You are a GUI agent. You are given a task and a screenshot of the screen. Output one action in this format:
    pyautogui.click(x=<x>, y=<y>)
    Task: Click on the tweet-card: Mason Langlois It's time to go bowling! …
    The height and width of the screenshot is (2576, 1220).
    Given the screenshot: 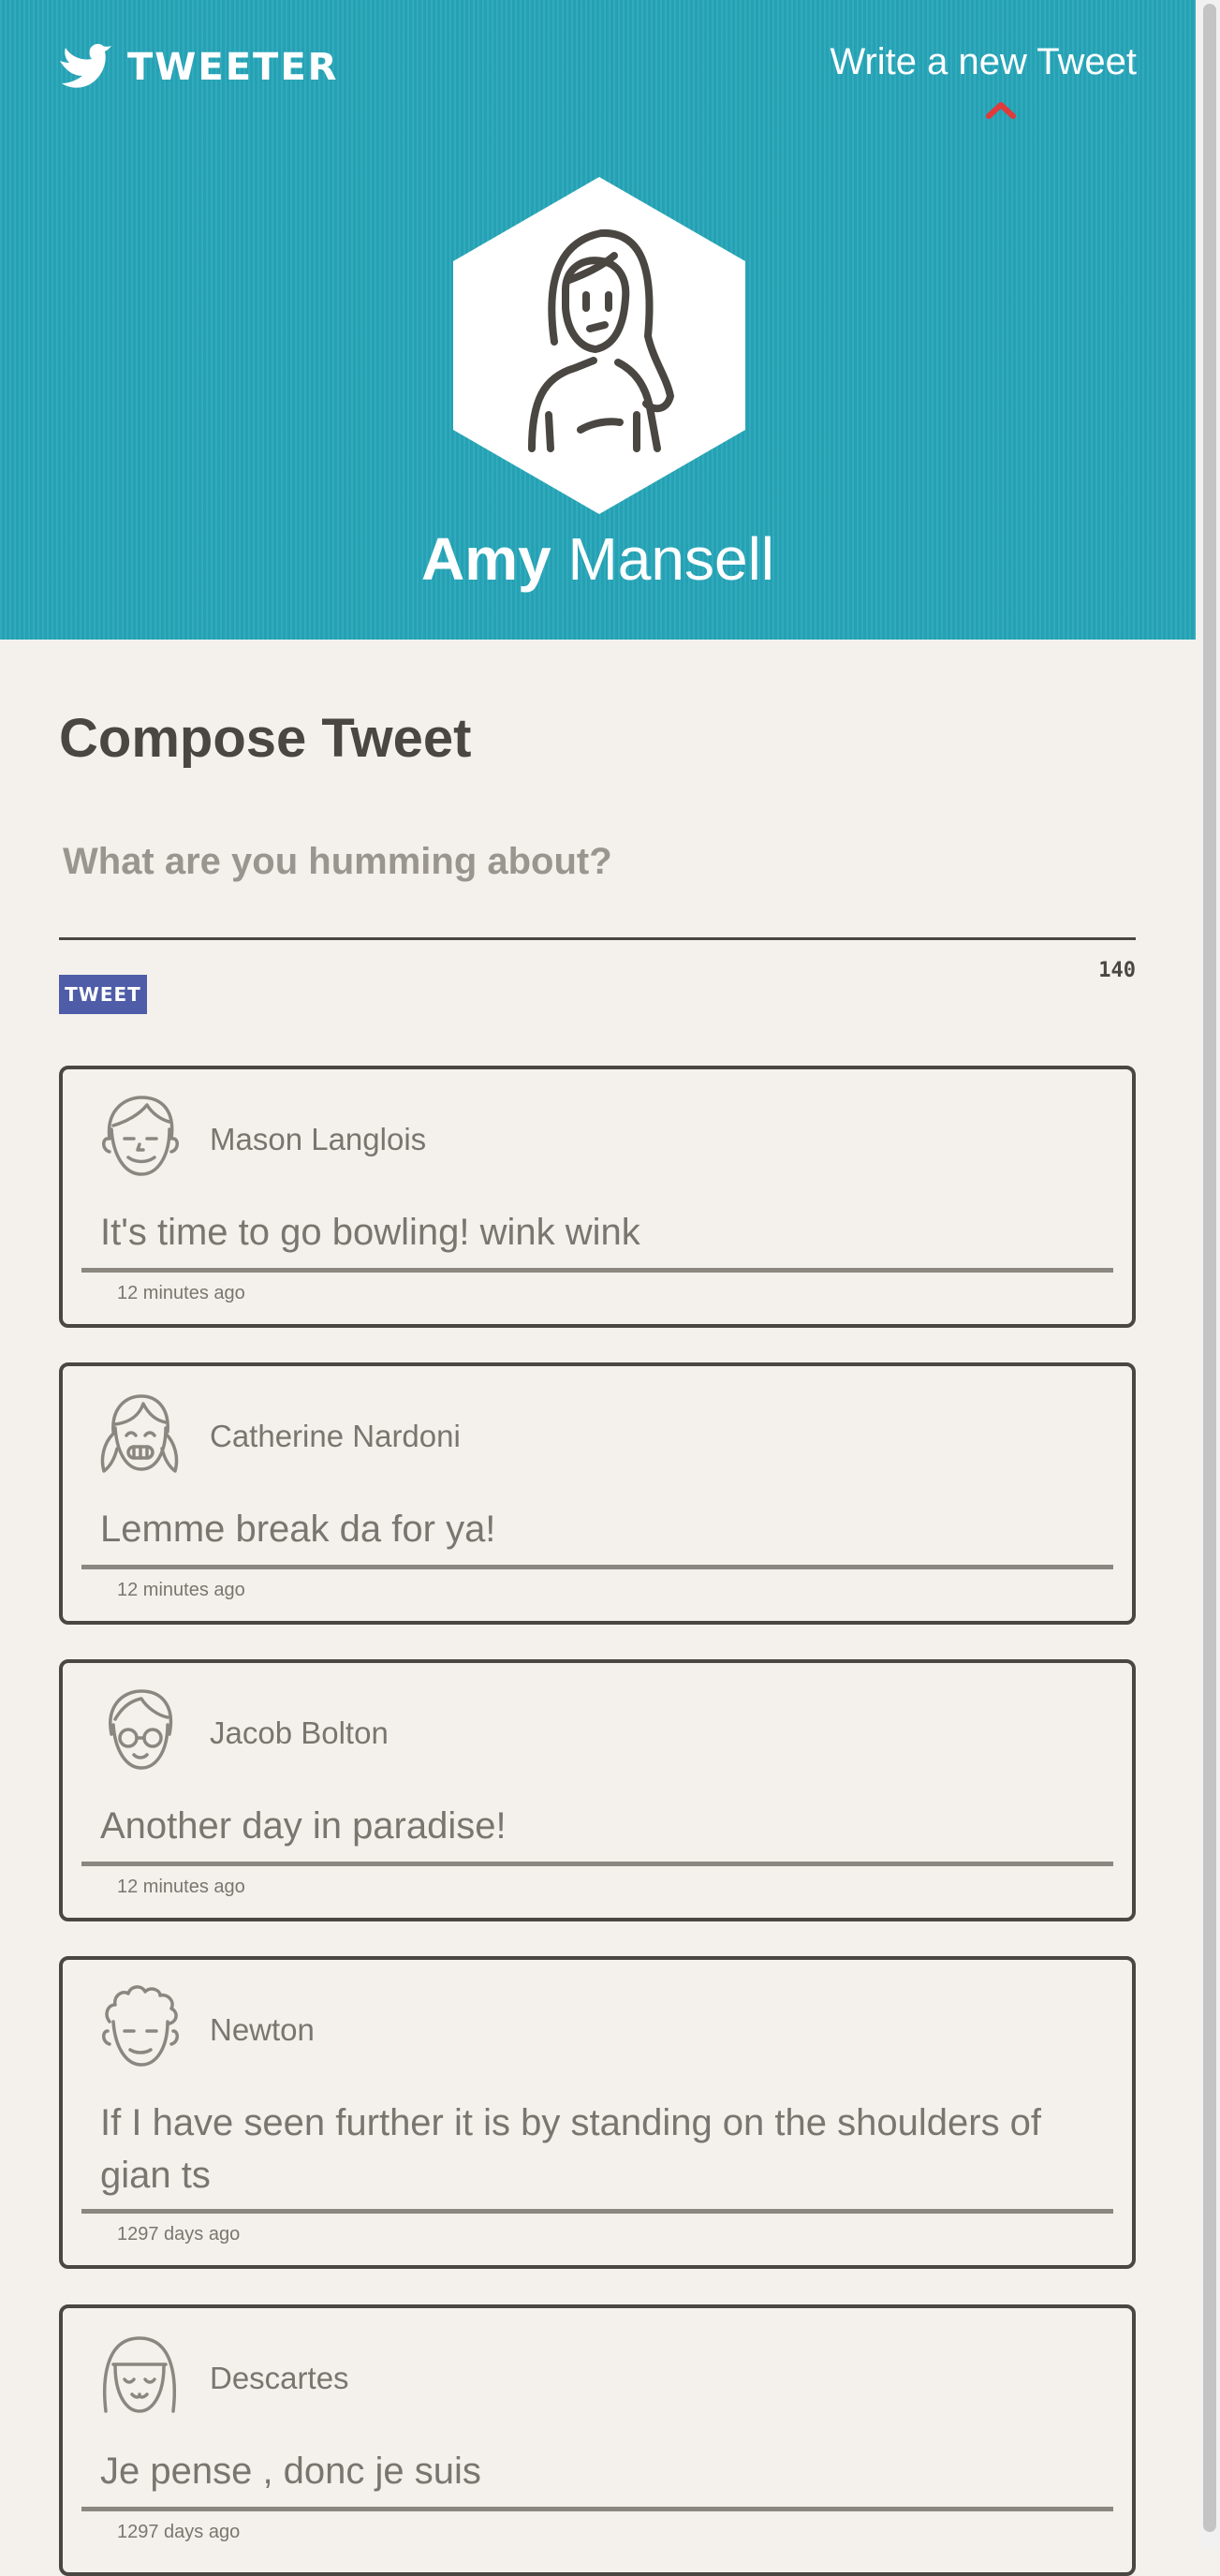 What is the action you would take?
    pyautogui.click(x=597, y=1197)
    